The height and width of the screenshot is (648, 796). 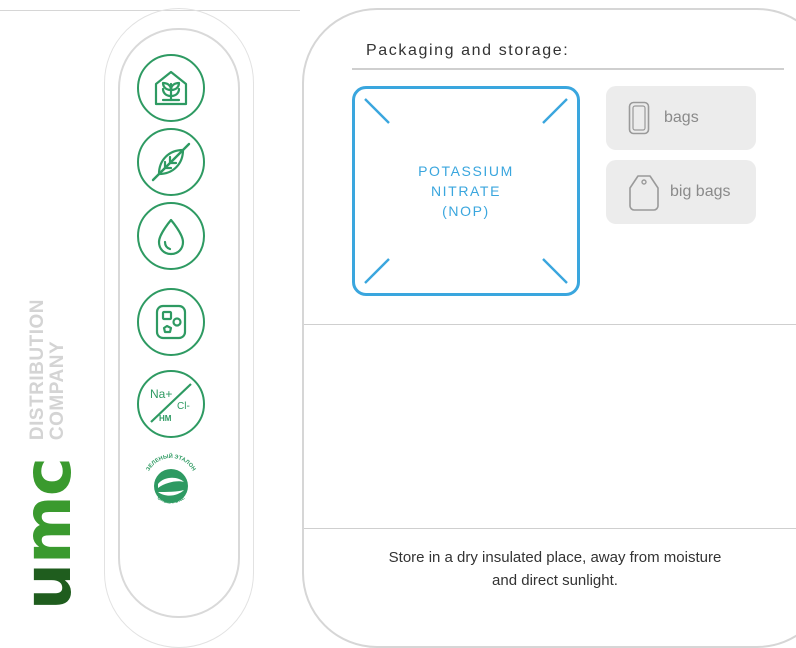 I want to click on no-leaf-icon, so click(x=171, y=162).